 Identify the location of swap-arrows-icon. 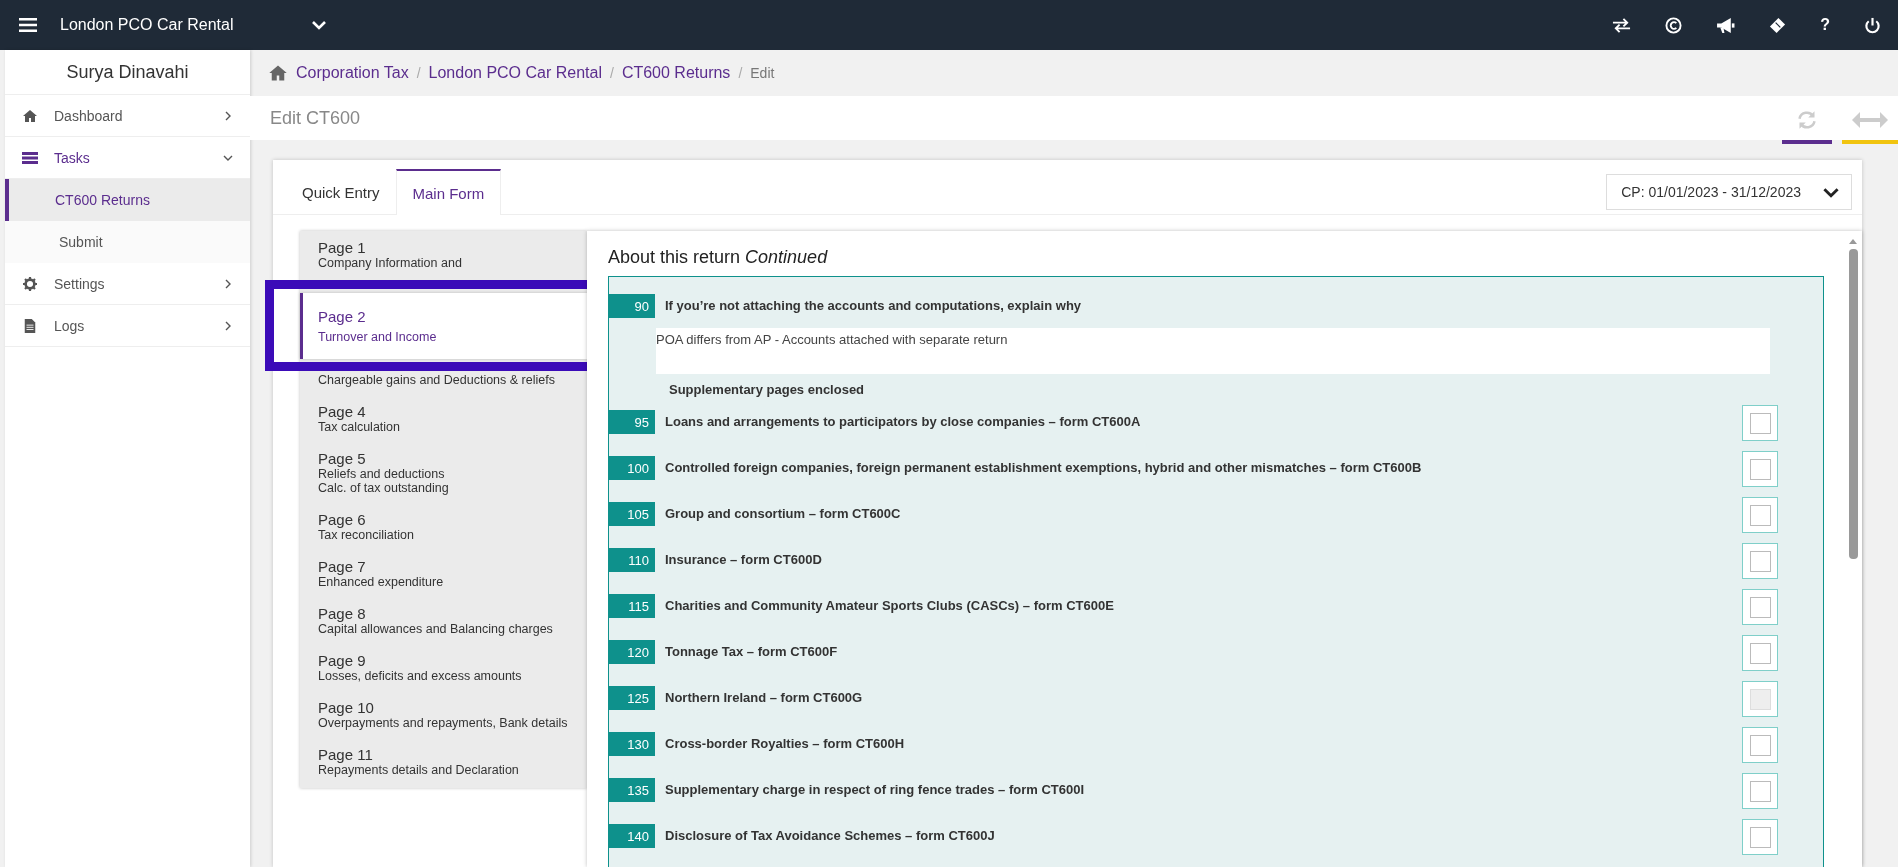
(1622, 25).